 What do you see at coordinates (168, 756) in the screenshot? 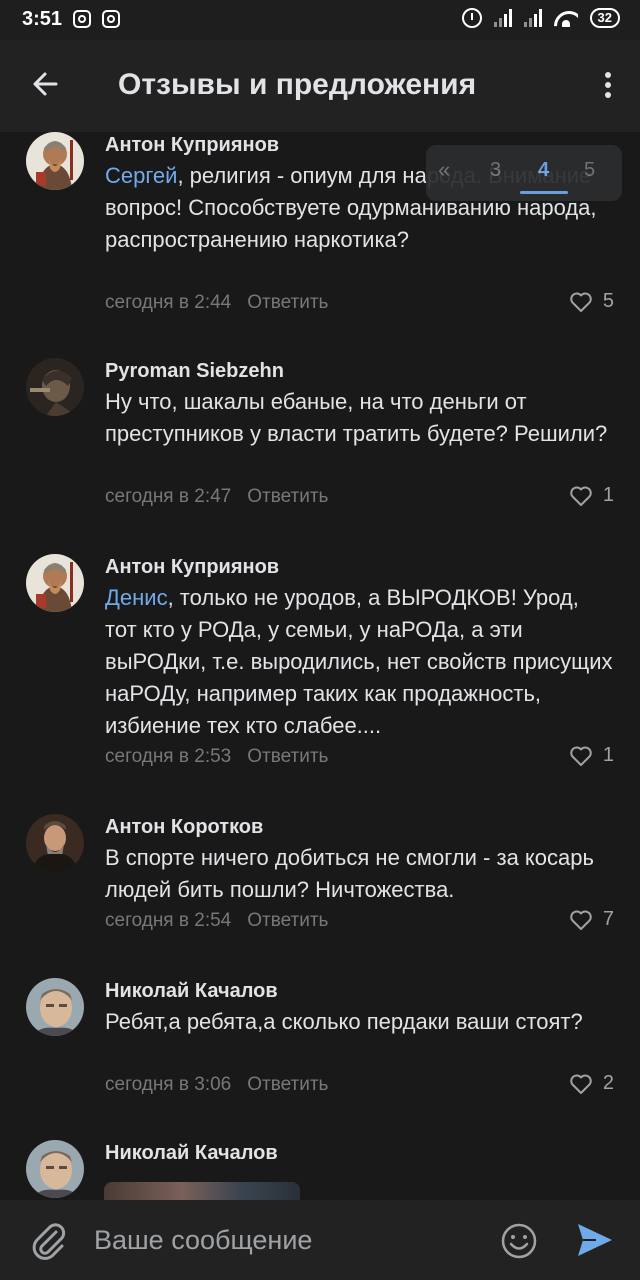
I see `comment-time: сегодня в 2:53` at bounding box center [168, 756].